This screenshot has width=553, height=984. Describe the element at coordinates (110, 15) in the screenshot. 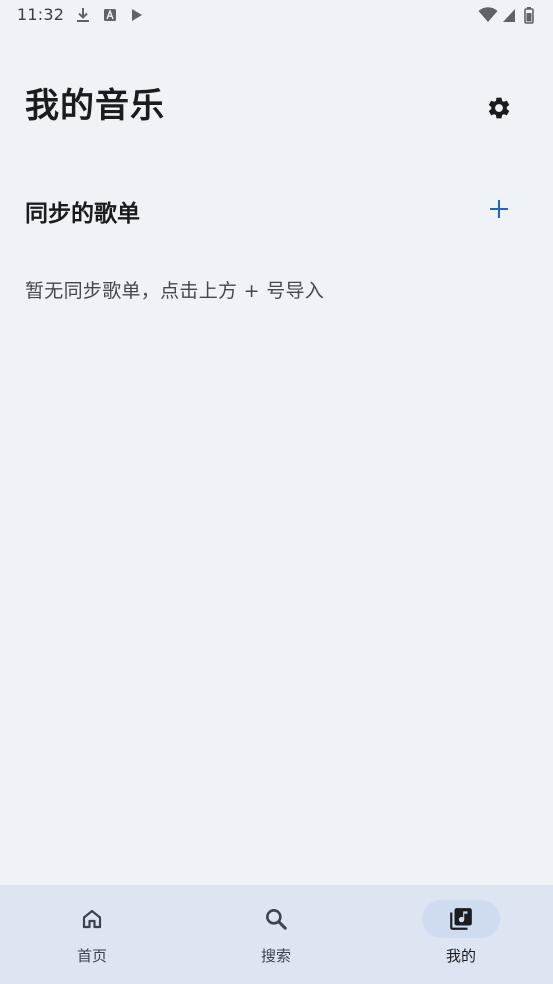

I see `font-a-icon` at that location.